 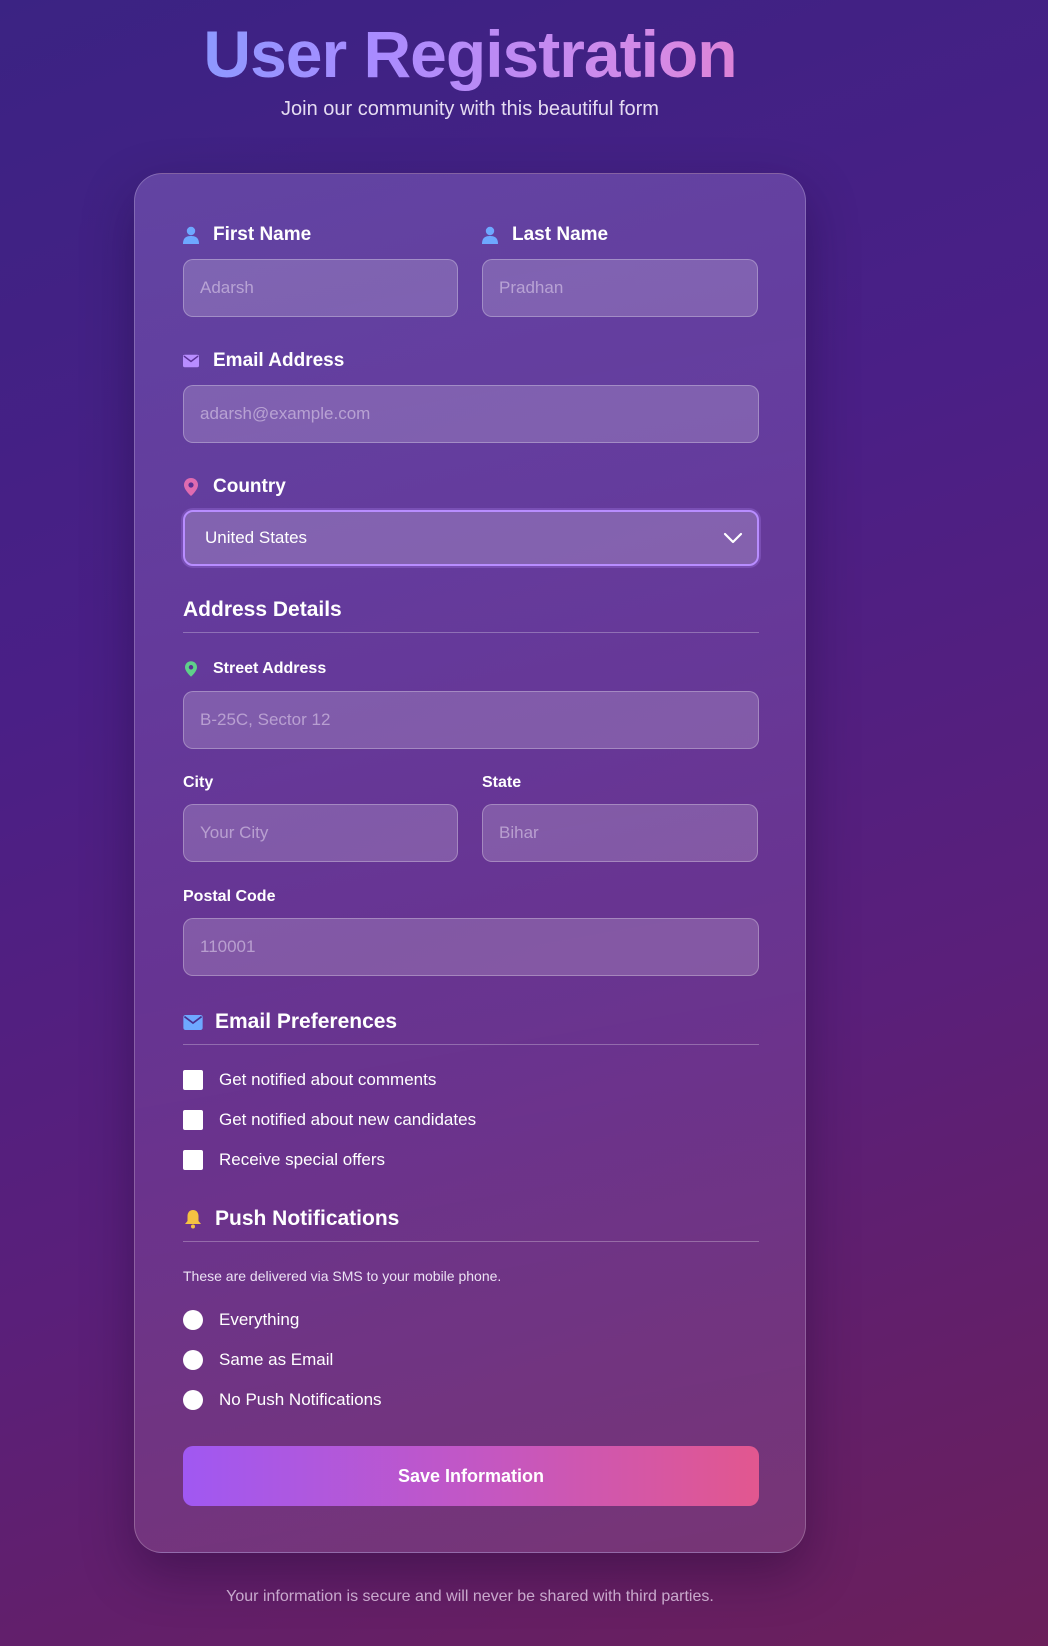 What do you see at coordinates (560, 234) in the screenshot?
I see `last-name-label-text: Last Name` at bounding box center [560, 234].